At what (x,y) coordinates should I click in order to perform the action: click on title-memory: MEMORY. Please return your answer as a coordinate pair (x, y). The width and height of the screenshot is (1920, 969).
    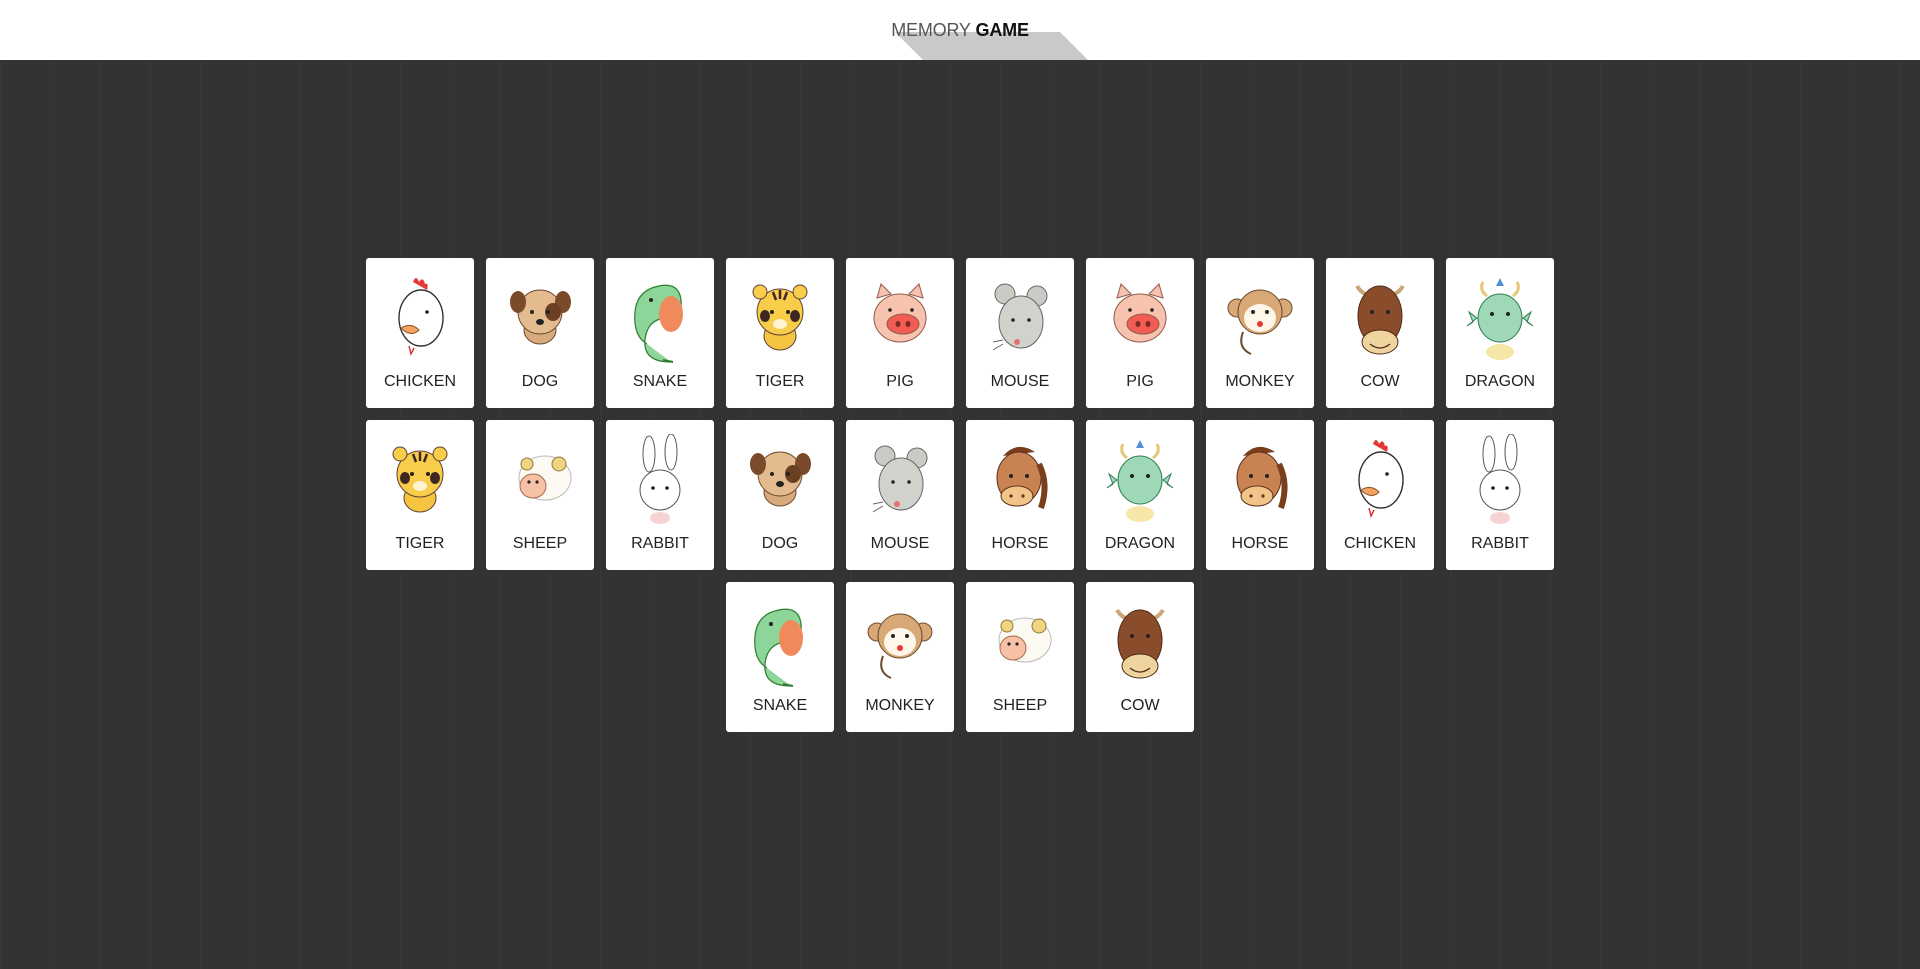
    Looking at the image, I should click on (931, 30).